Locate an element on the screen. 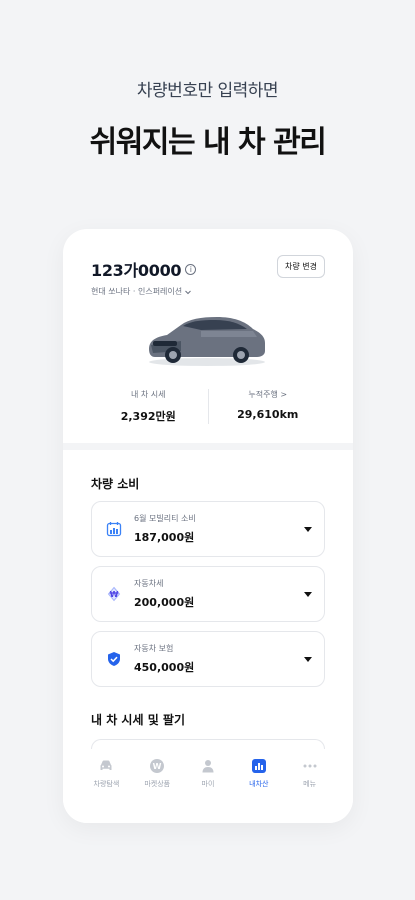 This screenshot has height=900, width=415. bottom-tab-bar: 차량탐색 W 마켓상품 마이 내차산 메뉴 is located at coordinates (208, 786).